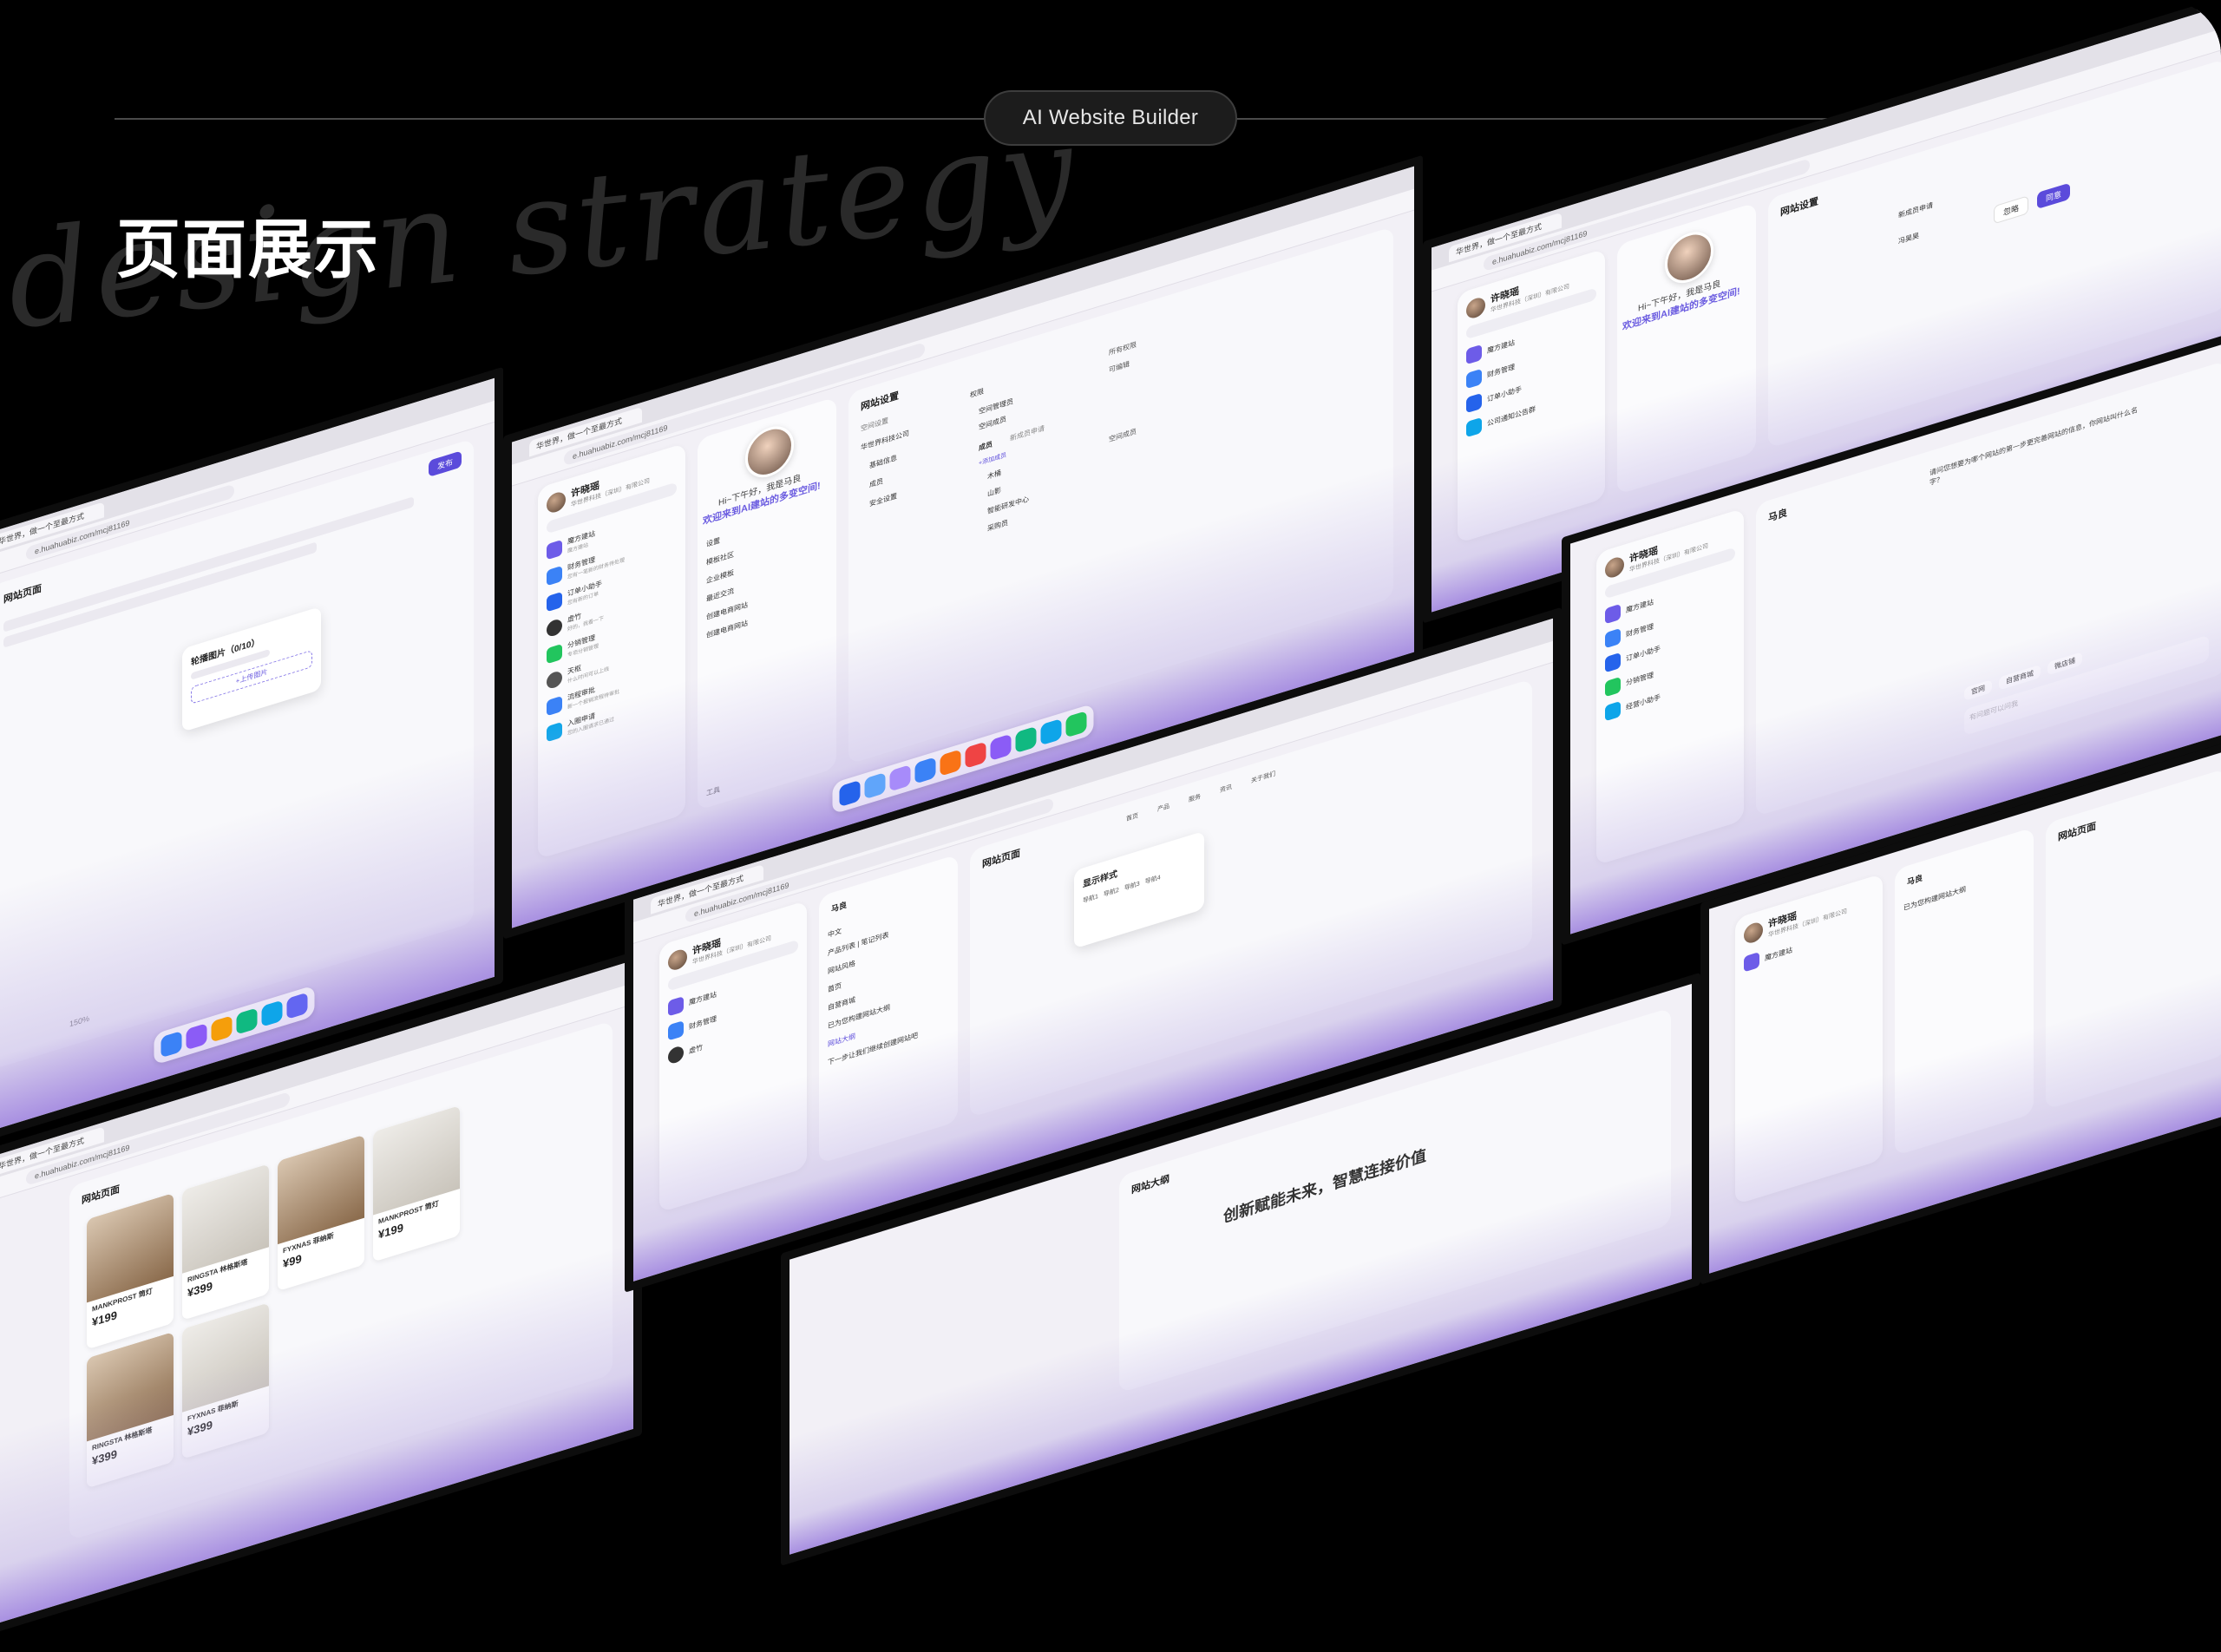 The width and height of the screenshot is (2221, 1652). I want to click on member-row: 山影, so click(994, 492).